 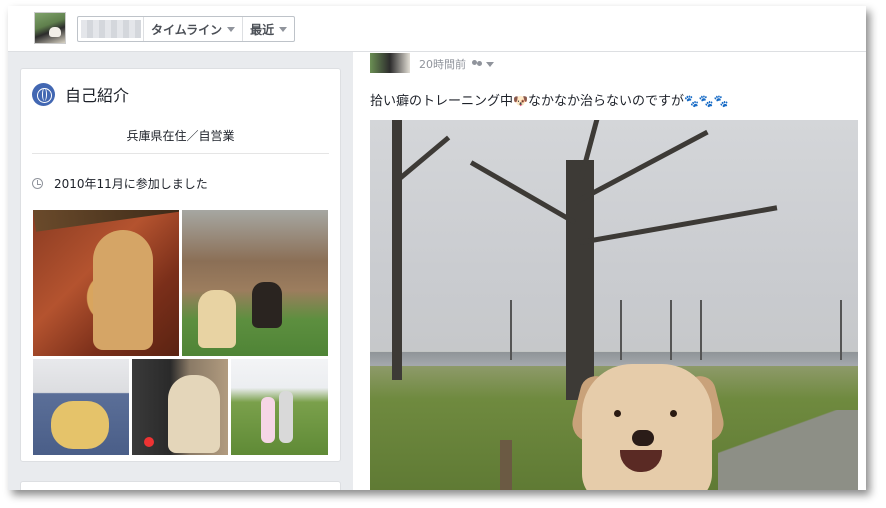 I want to click on harbor-water, so click(x=614, y=359).